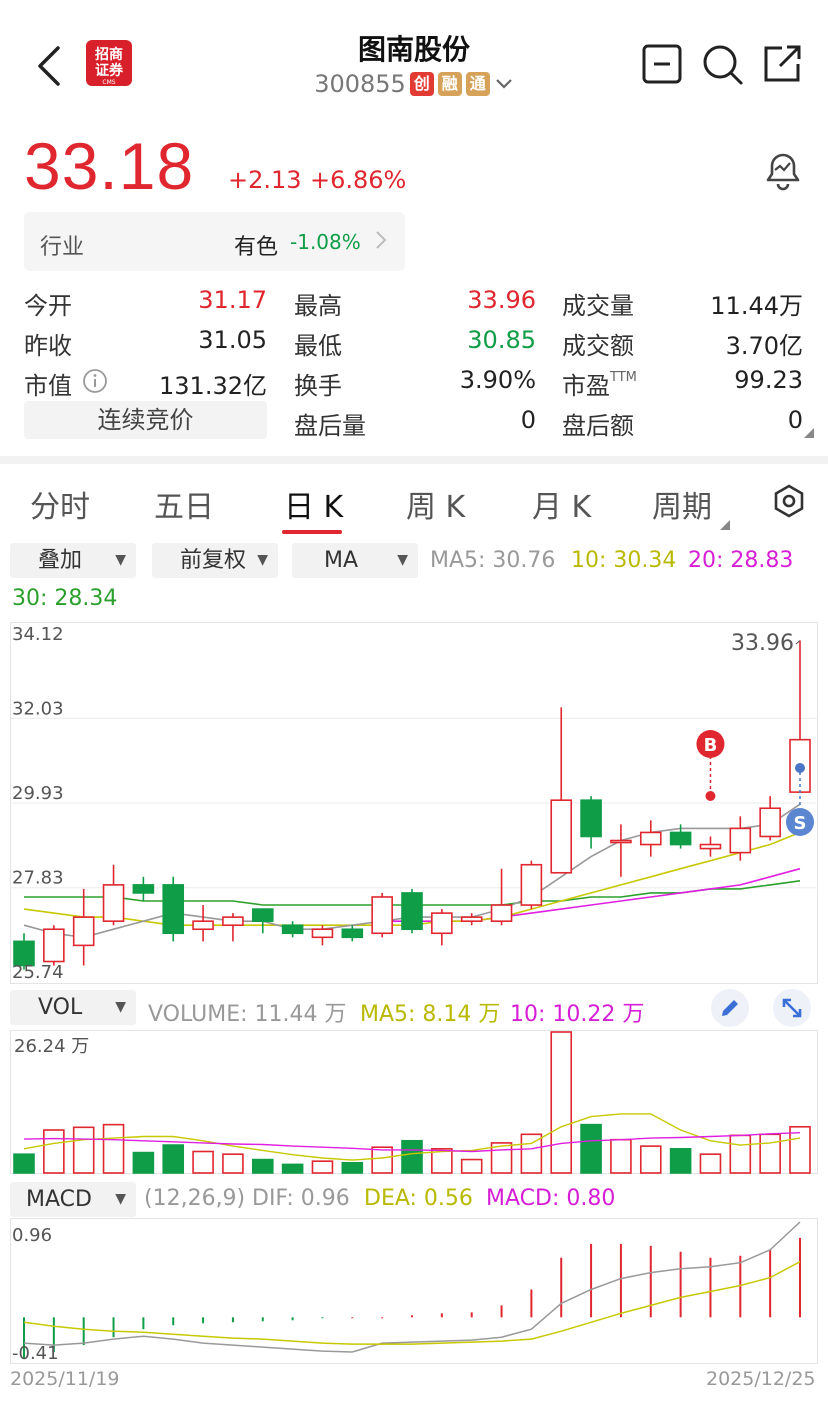  I want to click on high-label: 最高, so click(318, 306).